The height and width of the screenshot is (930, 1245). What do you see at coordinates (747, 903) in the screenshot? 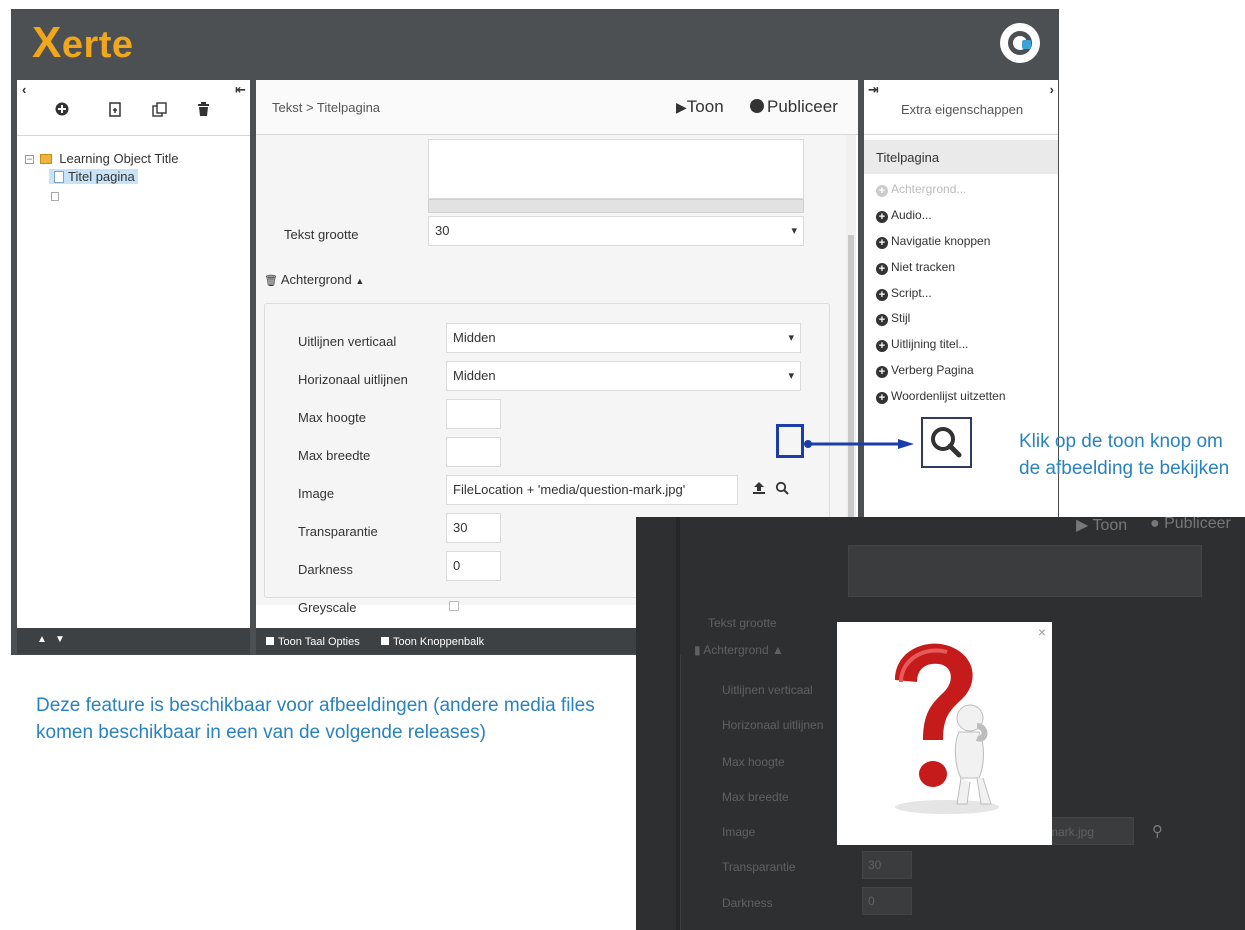
I see `overlay-darkness: Darkness` at bounding box center [747, 903].